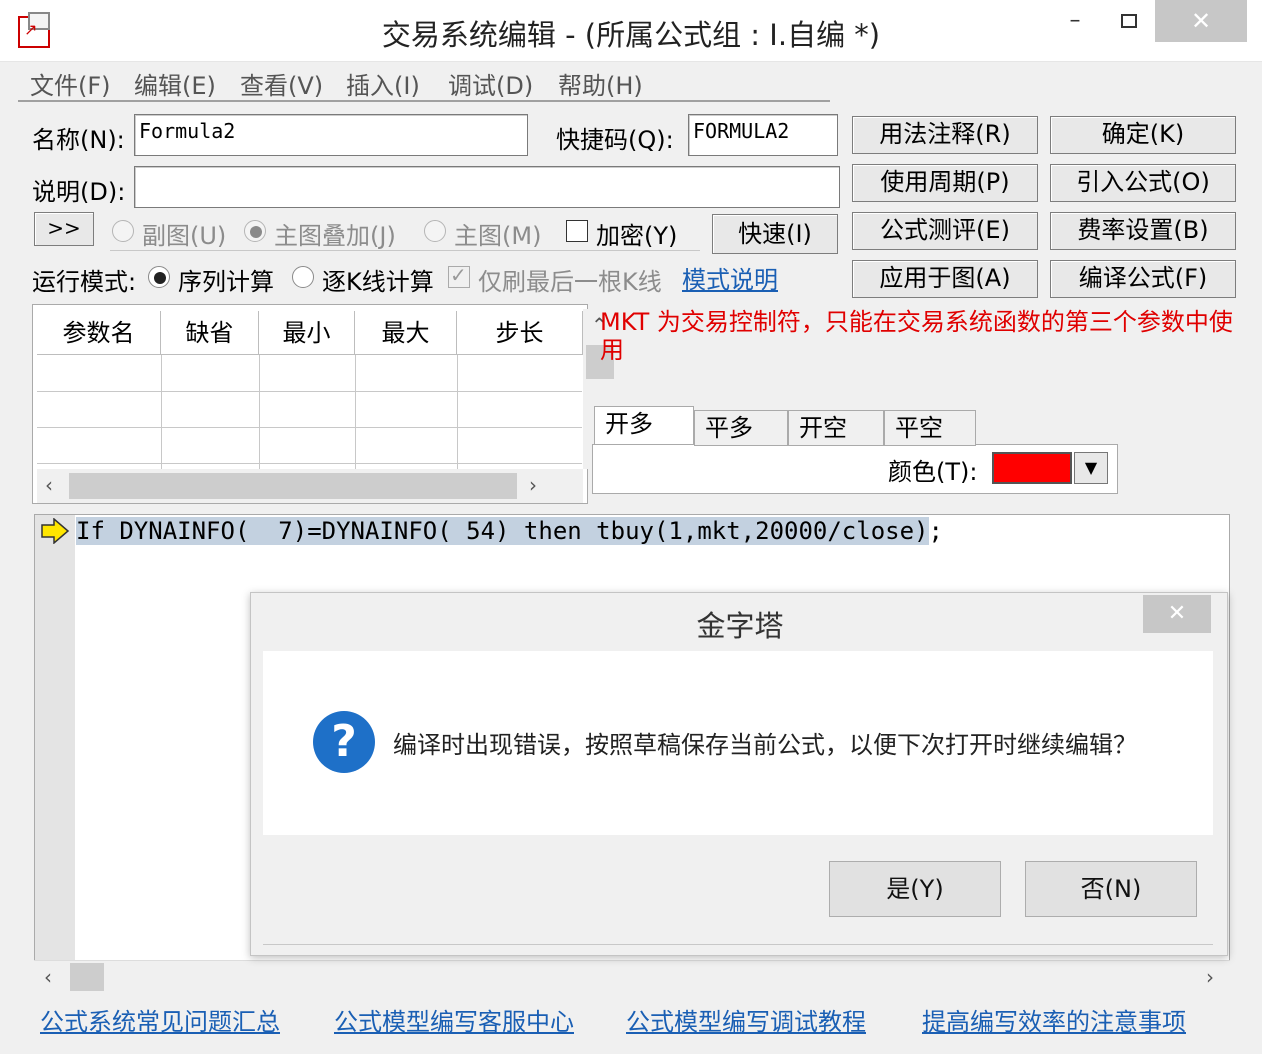  I want to click on code-tail: ;, so click(935, 531).